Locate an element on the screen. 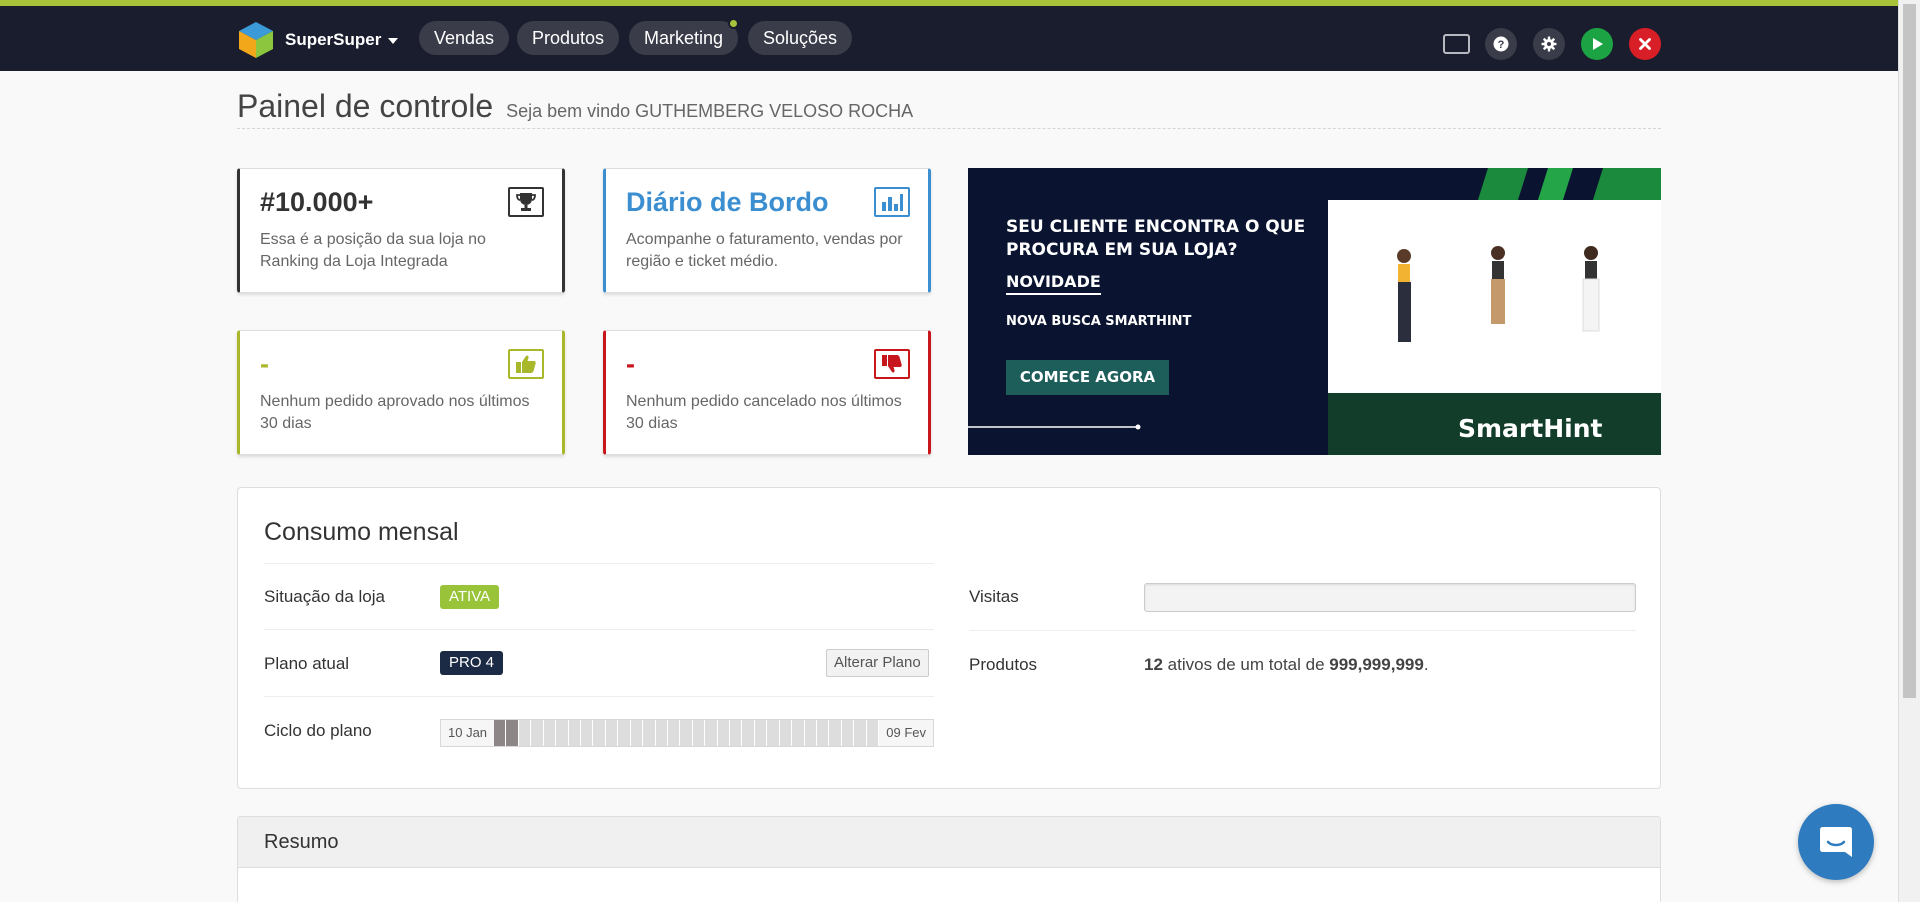  cube-logo-icon is located at coordinates (256, 40).